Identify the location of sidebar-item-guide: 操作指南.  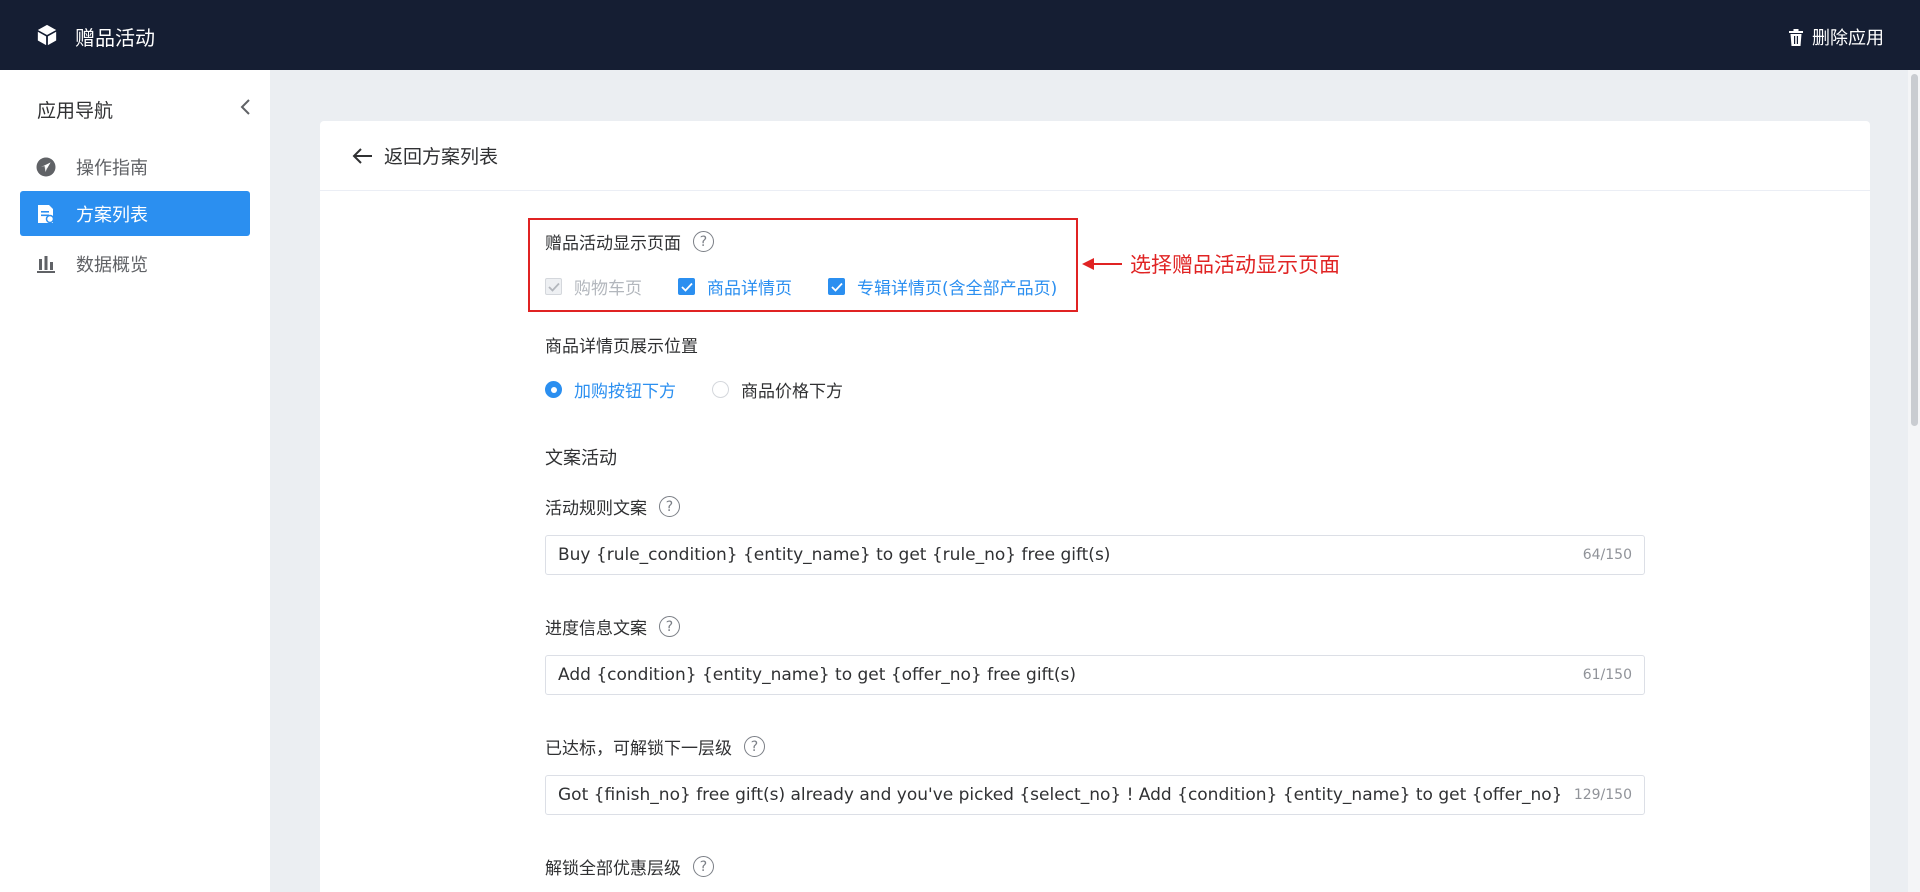
(135, 166).